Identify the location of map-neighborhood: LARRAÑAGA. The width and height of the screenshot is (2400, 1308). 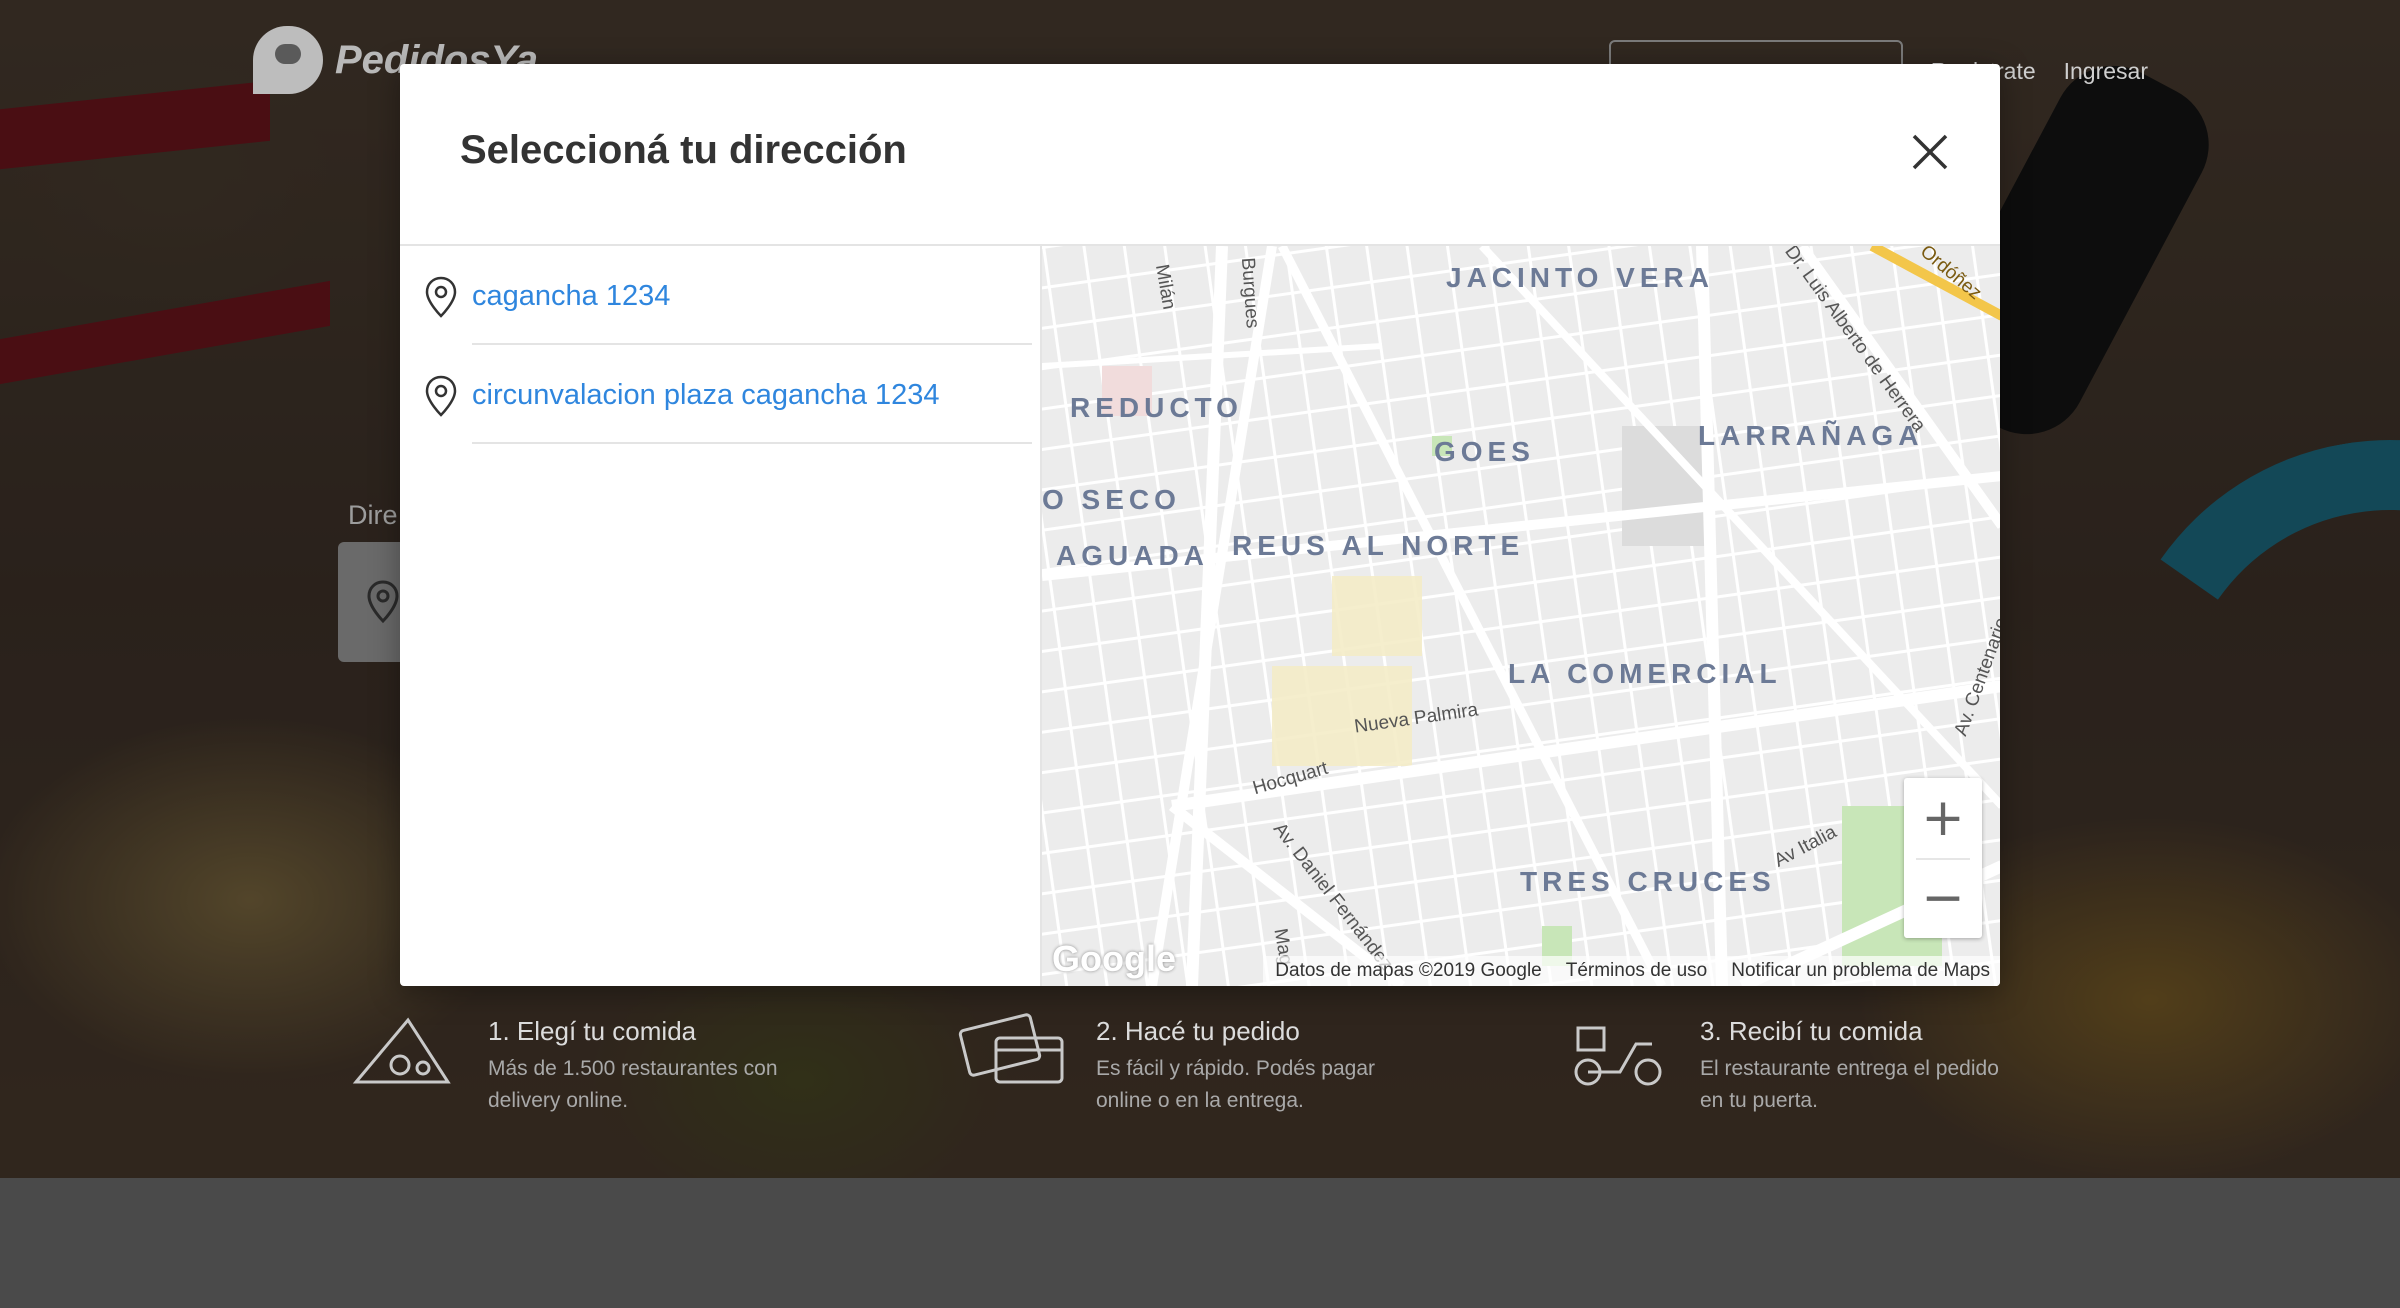
(1811, 435).